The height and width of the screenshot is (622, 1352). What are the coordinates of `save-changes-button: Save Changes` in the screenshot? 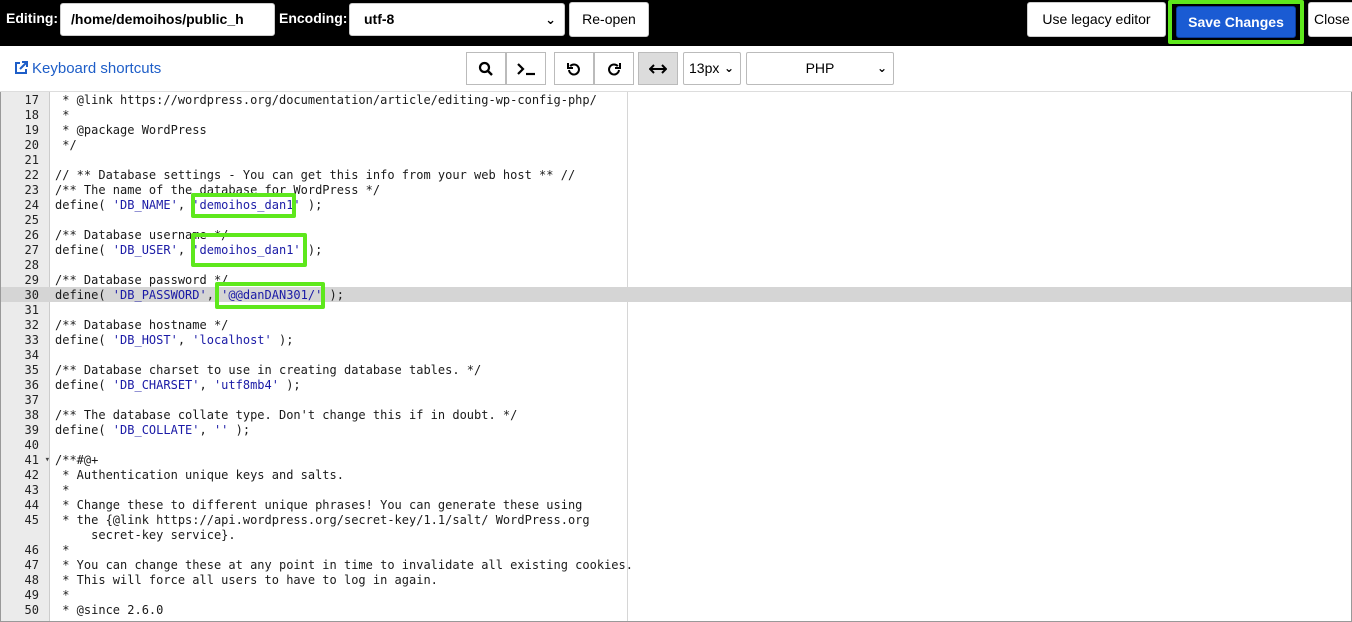 It's located at (1236, 22).